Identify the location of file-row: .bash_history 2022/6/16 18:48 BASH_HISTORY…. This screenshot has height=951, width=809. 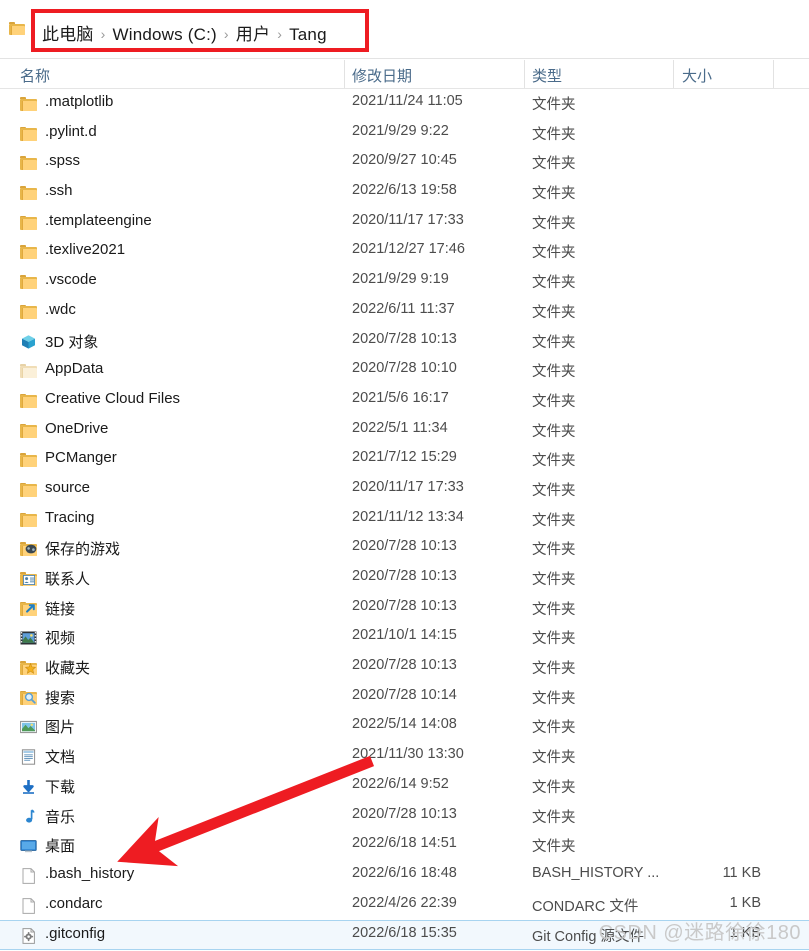
(404, 876).